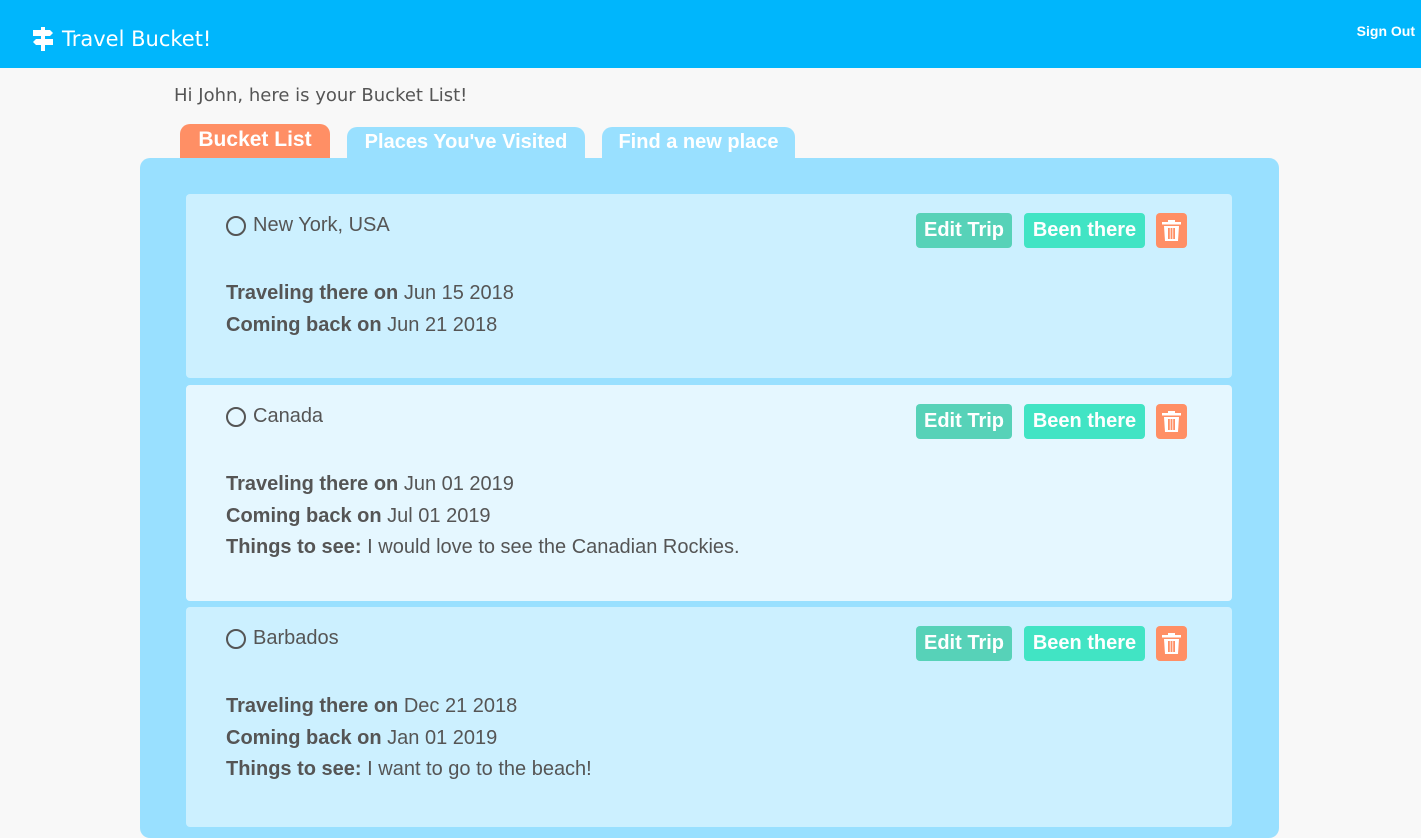  Describe the element at coordinates (460, 706) in the screenshot. I see `depart-date: Dec 21 2018` at that location.